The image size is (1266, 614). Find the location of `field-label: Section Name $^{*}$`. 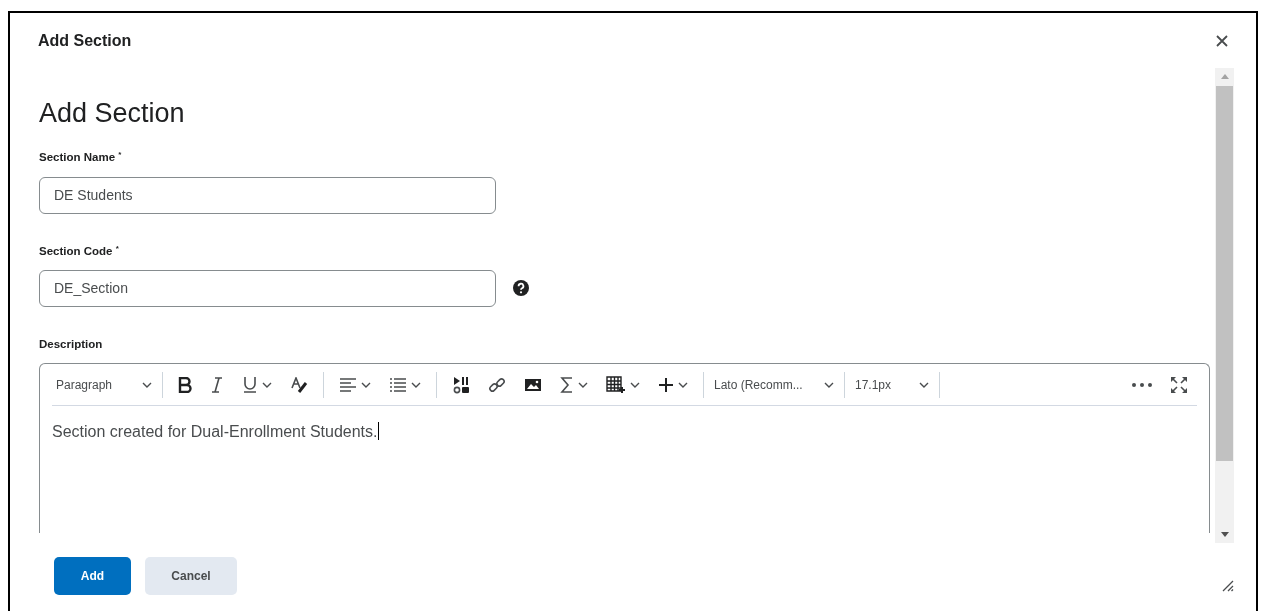

field-label: Section Name $^{*}$ is located at coordinates (81, 157).